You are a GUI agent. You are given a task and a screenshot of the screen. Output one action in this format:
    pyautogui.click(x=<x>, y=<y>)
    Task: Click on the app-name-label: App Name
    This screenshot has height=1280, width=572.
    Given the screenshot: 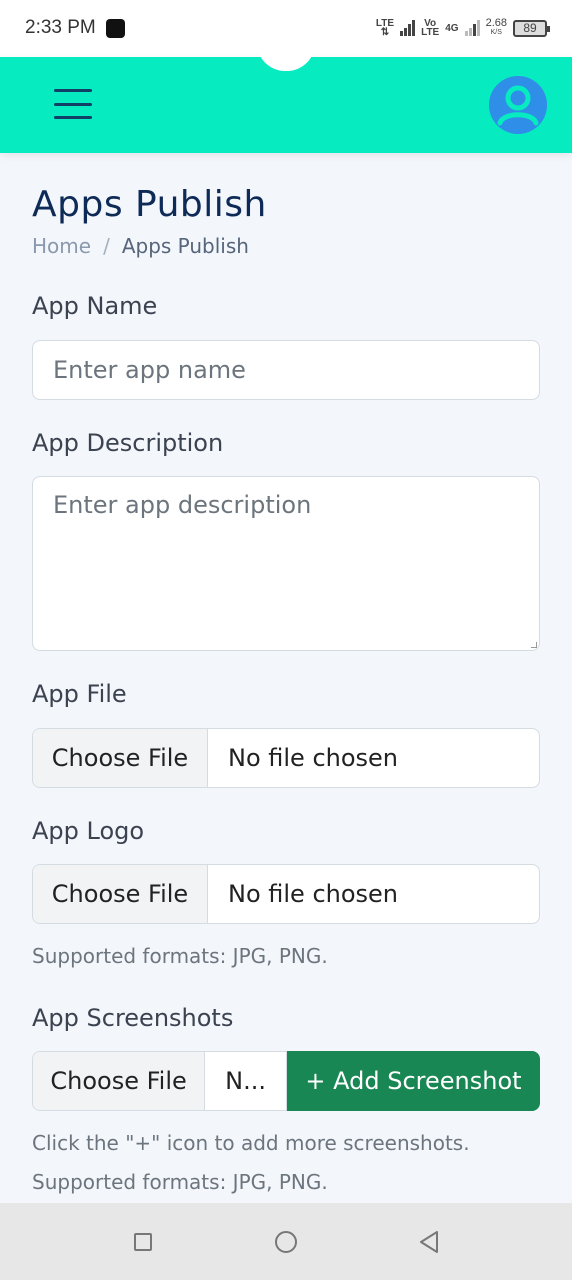 What is the action you would take?
    pyautogui.click(x=95, y=306)
    